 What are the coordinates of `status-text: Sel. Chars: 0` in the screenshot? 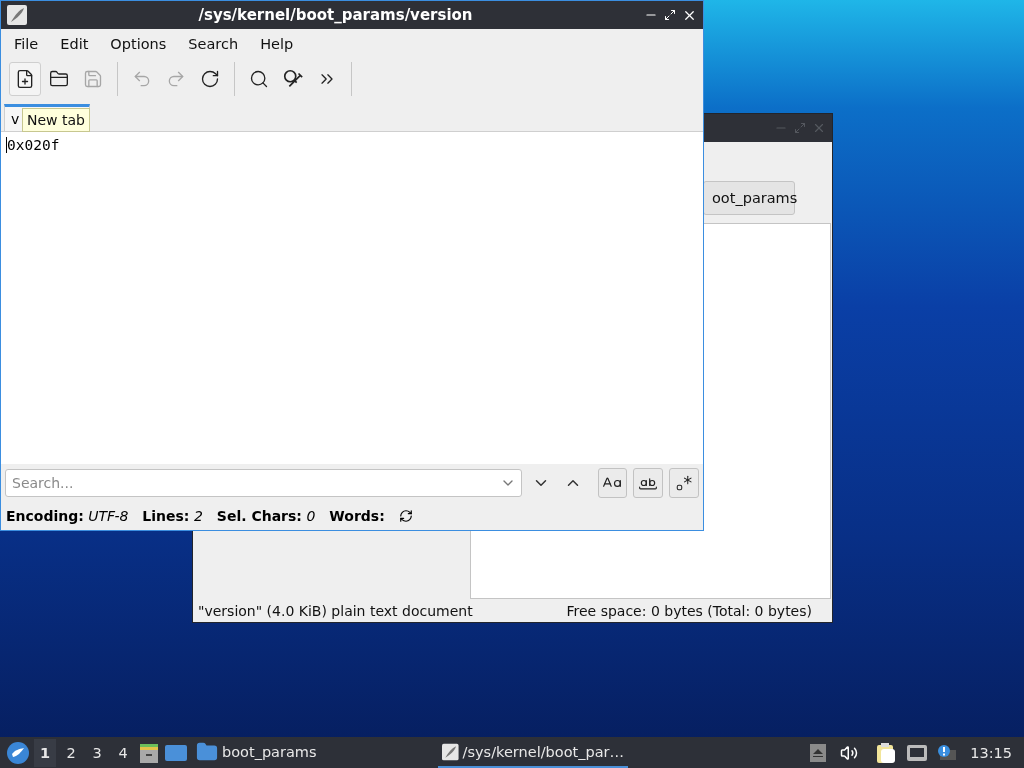 It's located at (266, 516).